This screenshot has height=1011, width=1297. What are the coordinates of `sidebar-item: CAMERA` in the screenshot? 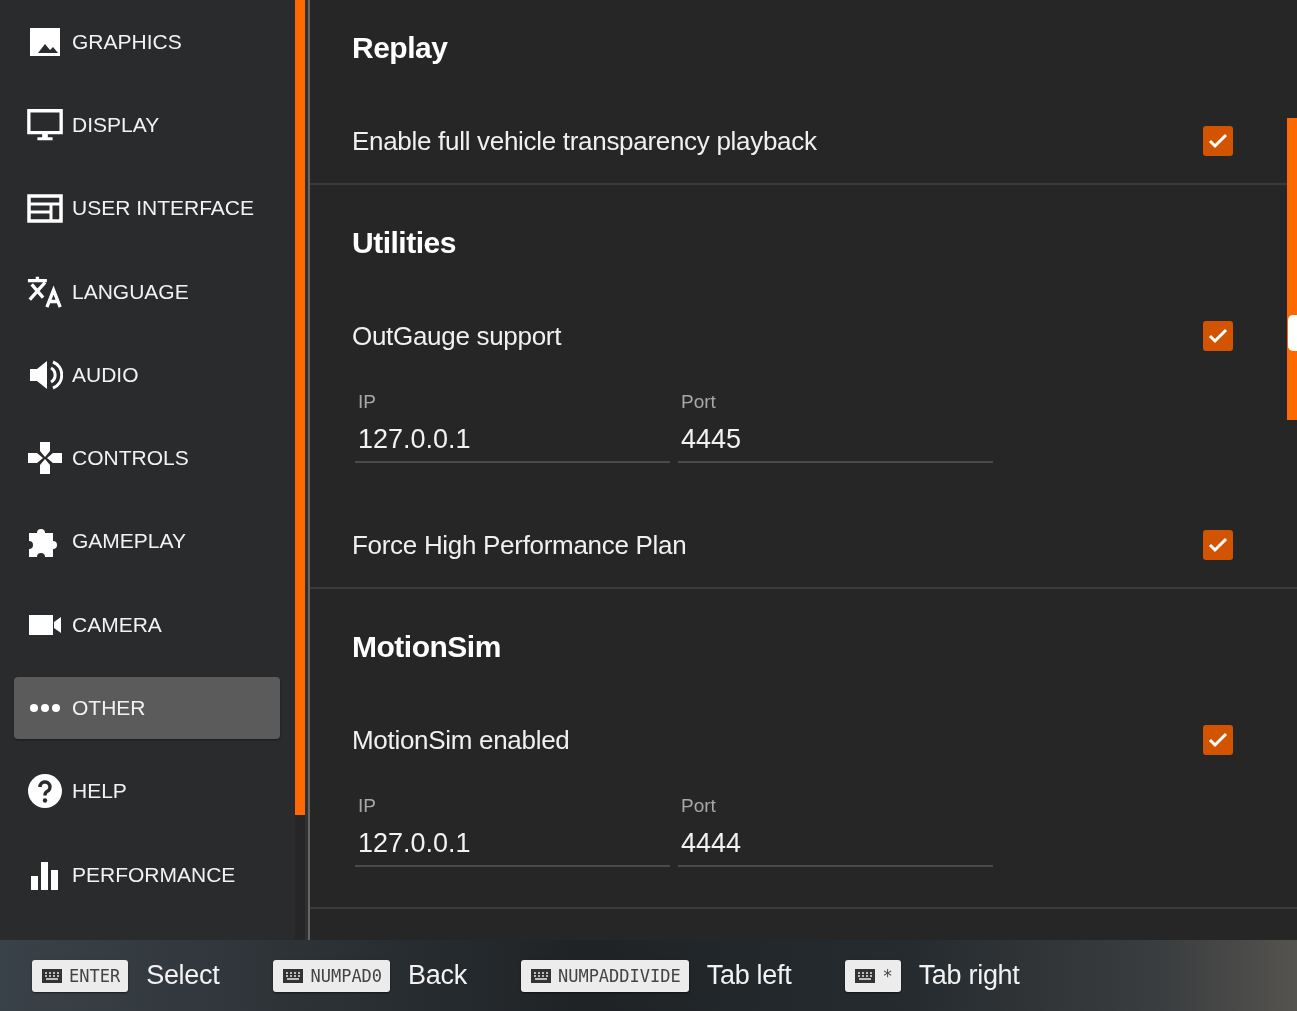 It's located at (147, 624).